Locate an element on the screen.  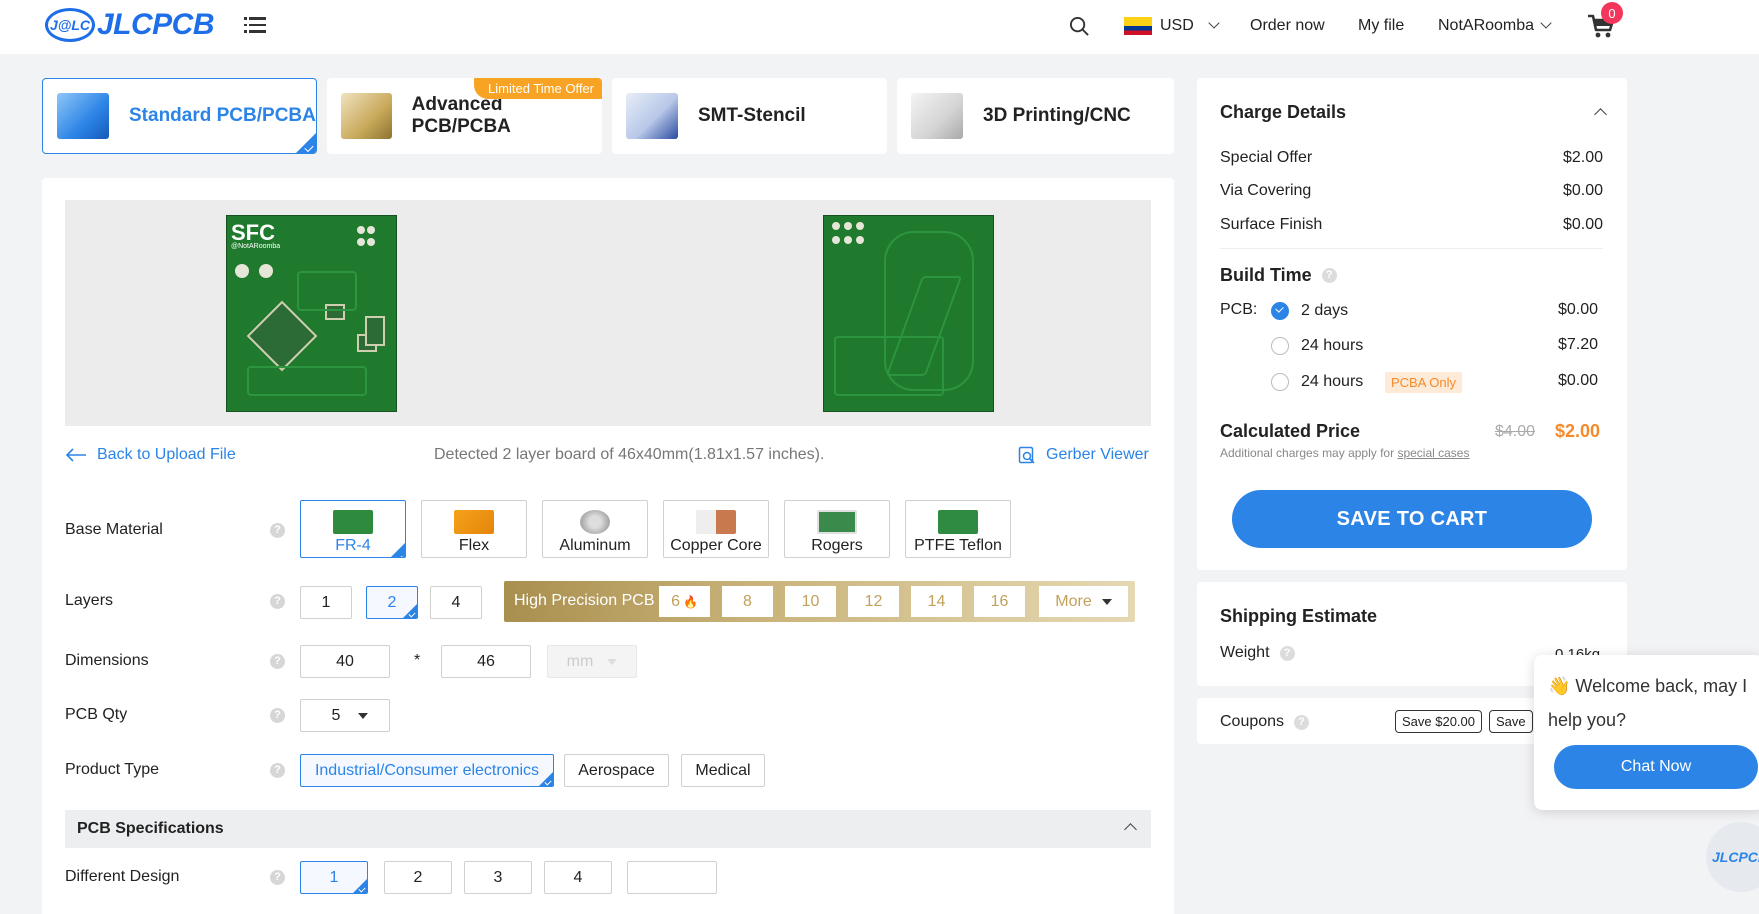
width-input: 40 is located at coordinates (345, 661).